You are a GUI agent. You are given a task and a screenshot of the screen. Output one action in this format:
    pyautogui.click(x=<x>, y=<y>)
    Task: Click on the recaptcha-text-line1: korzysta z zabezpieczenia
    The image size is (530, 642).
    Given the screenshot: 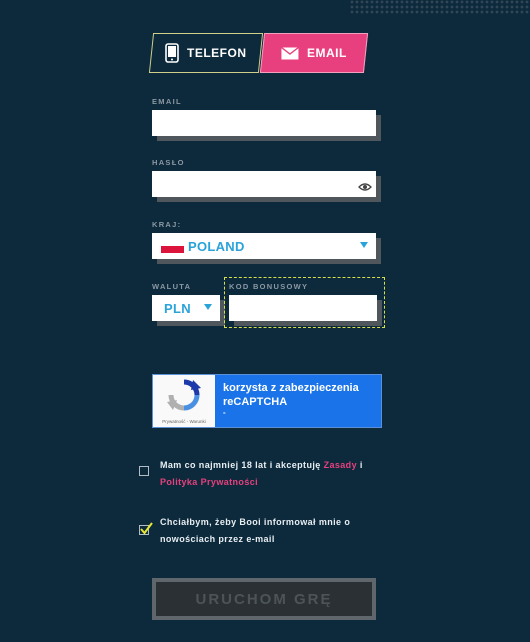 What is the action you would take?
    pyautogui.click(x=291, y=388)
    